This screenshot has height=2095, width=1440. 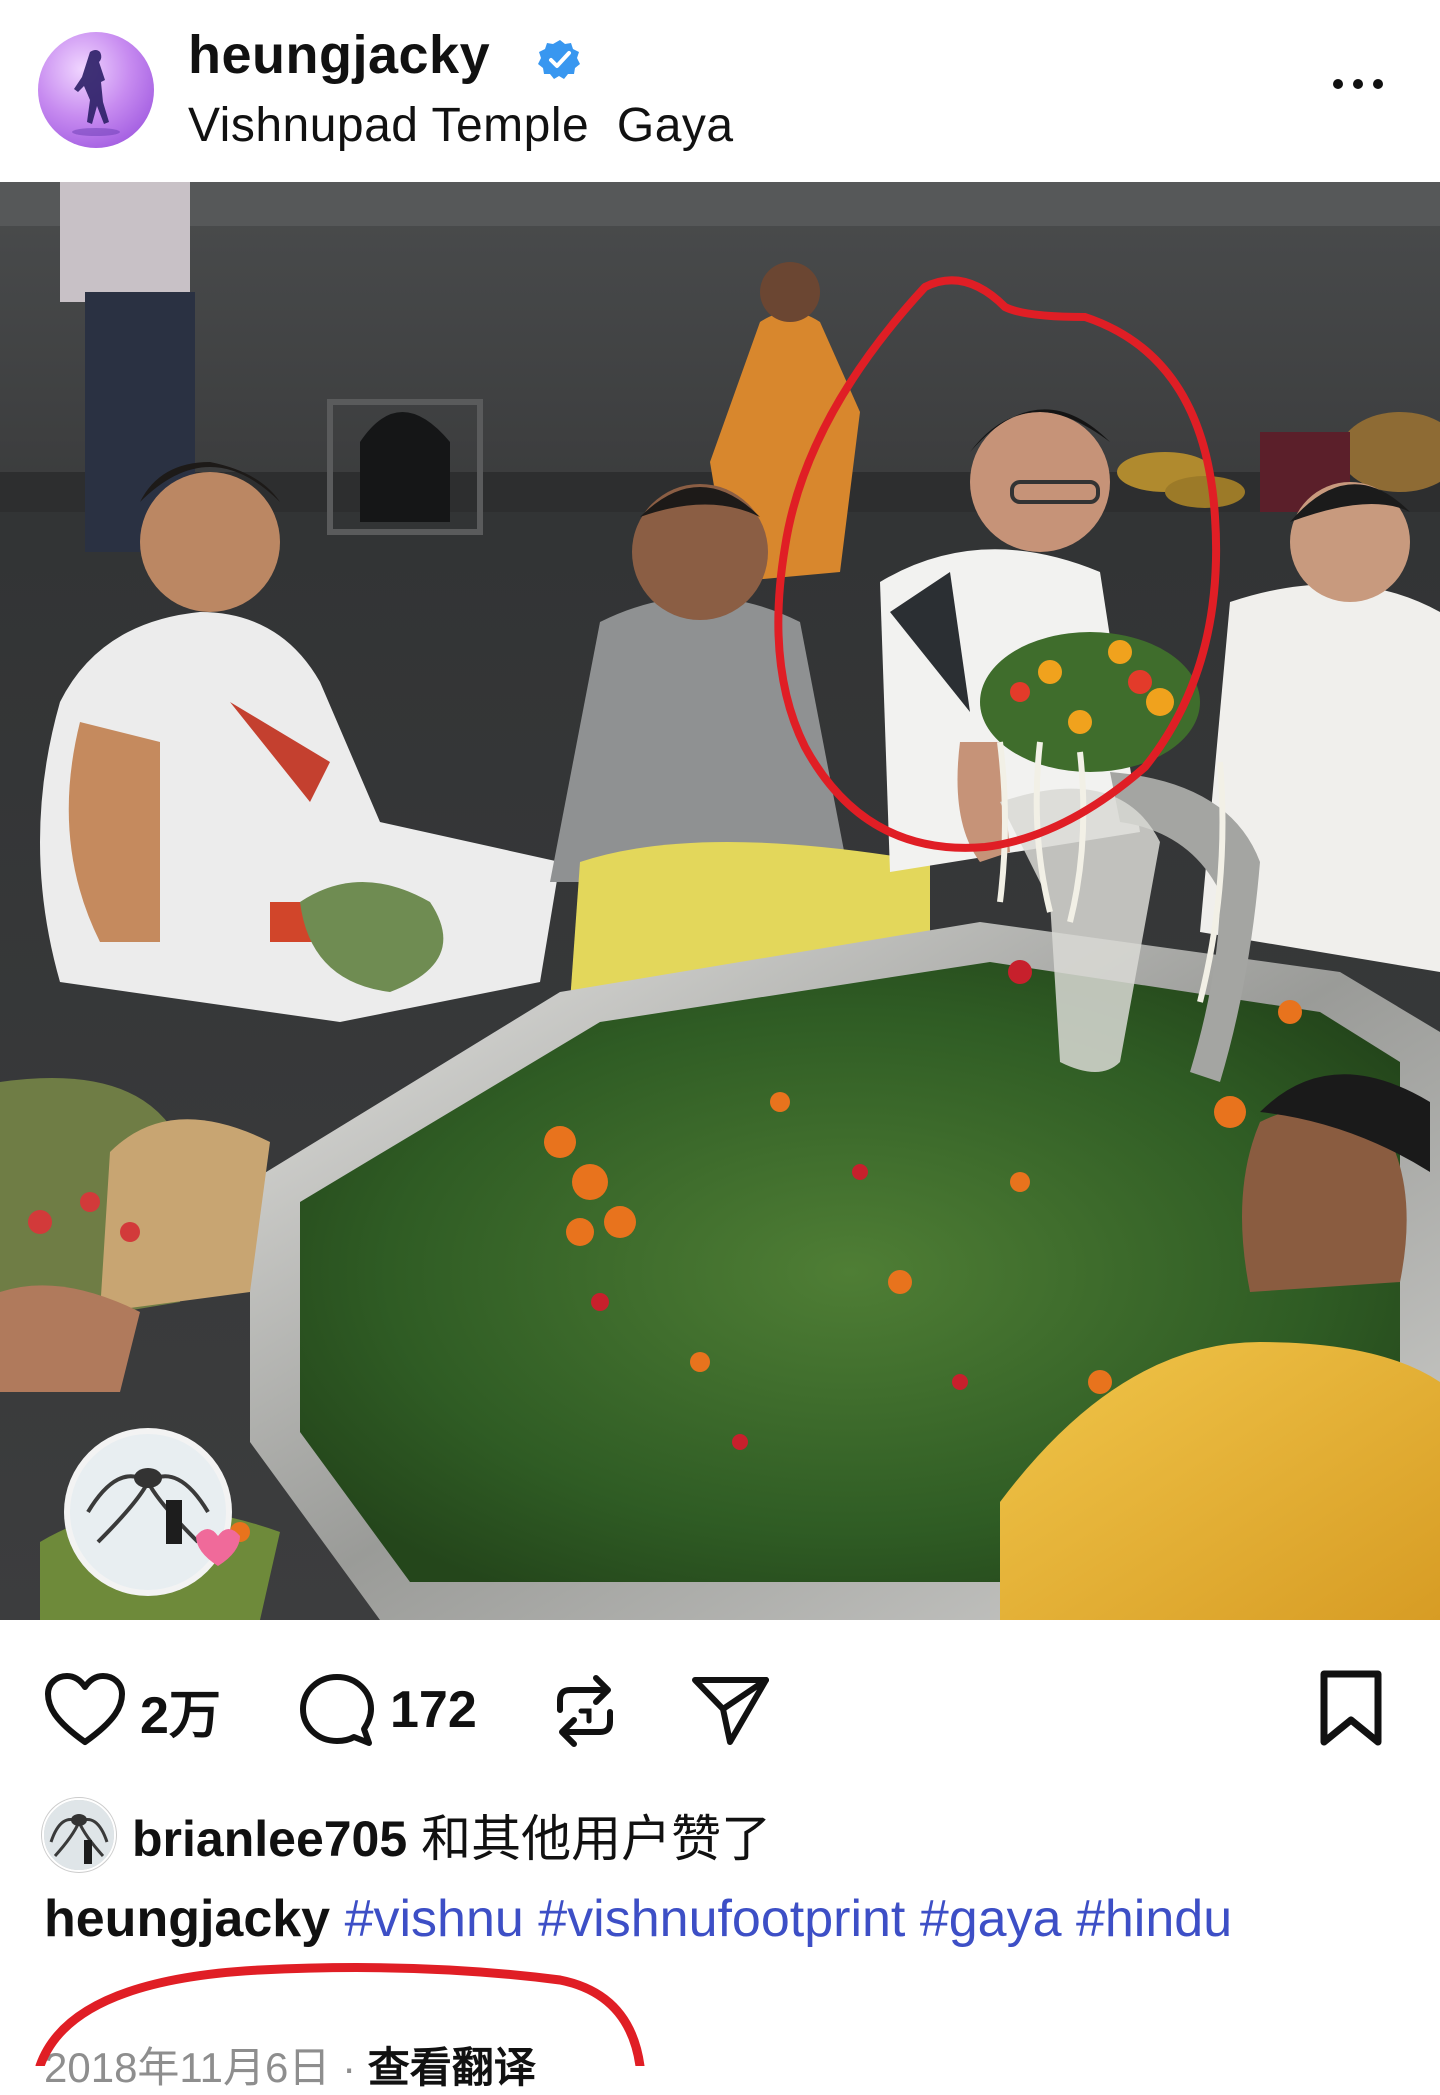 What do you see at coordinates (1351, 1708) in the screenshot?
I see `bookmark-icon` at bounding box center [1351, 1708].